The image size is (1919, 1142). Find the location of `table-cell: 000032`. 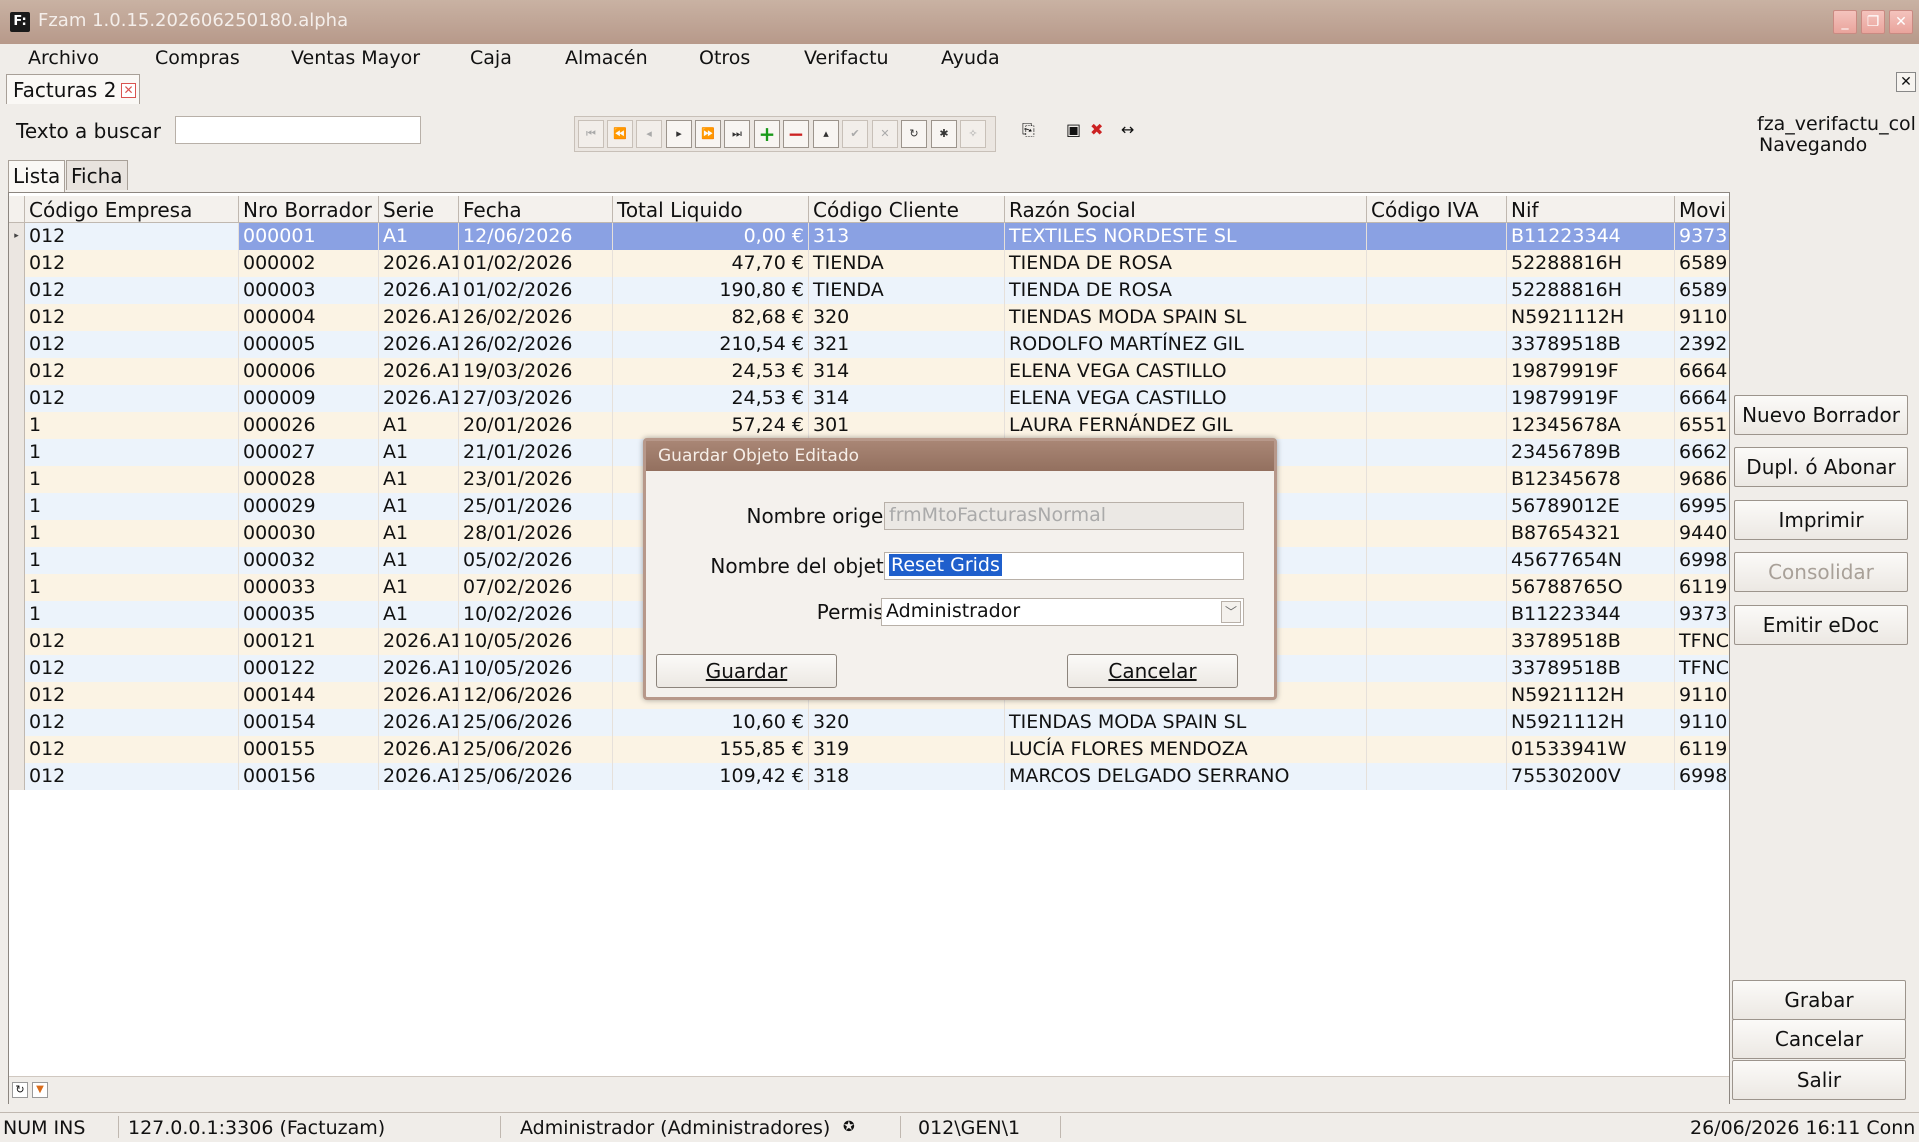

table-cell: 000032 is located at coordinates (309, 560).